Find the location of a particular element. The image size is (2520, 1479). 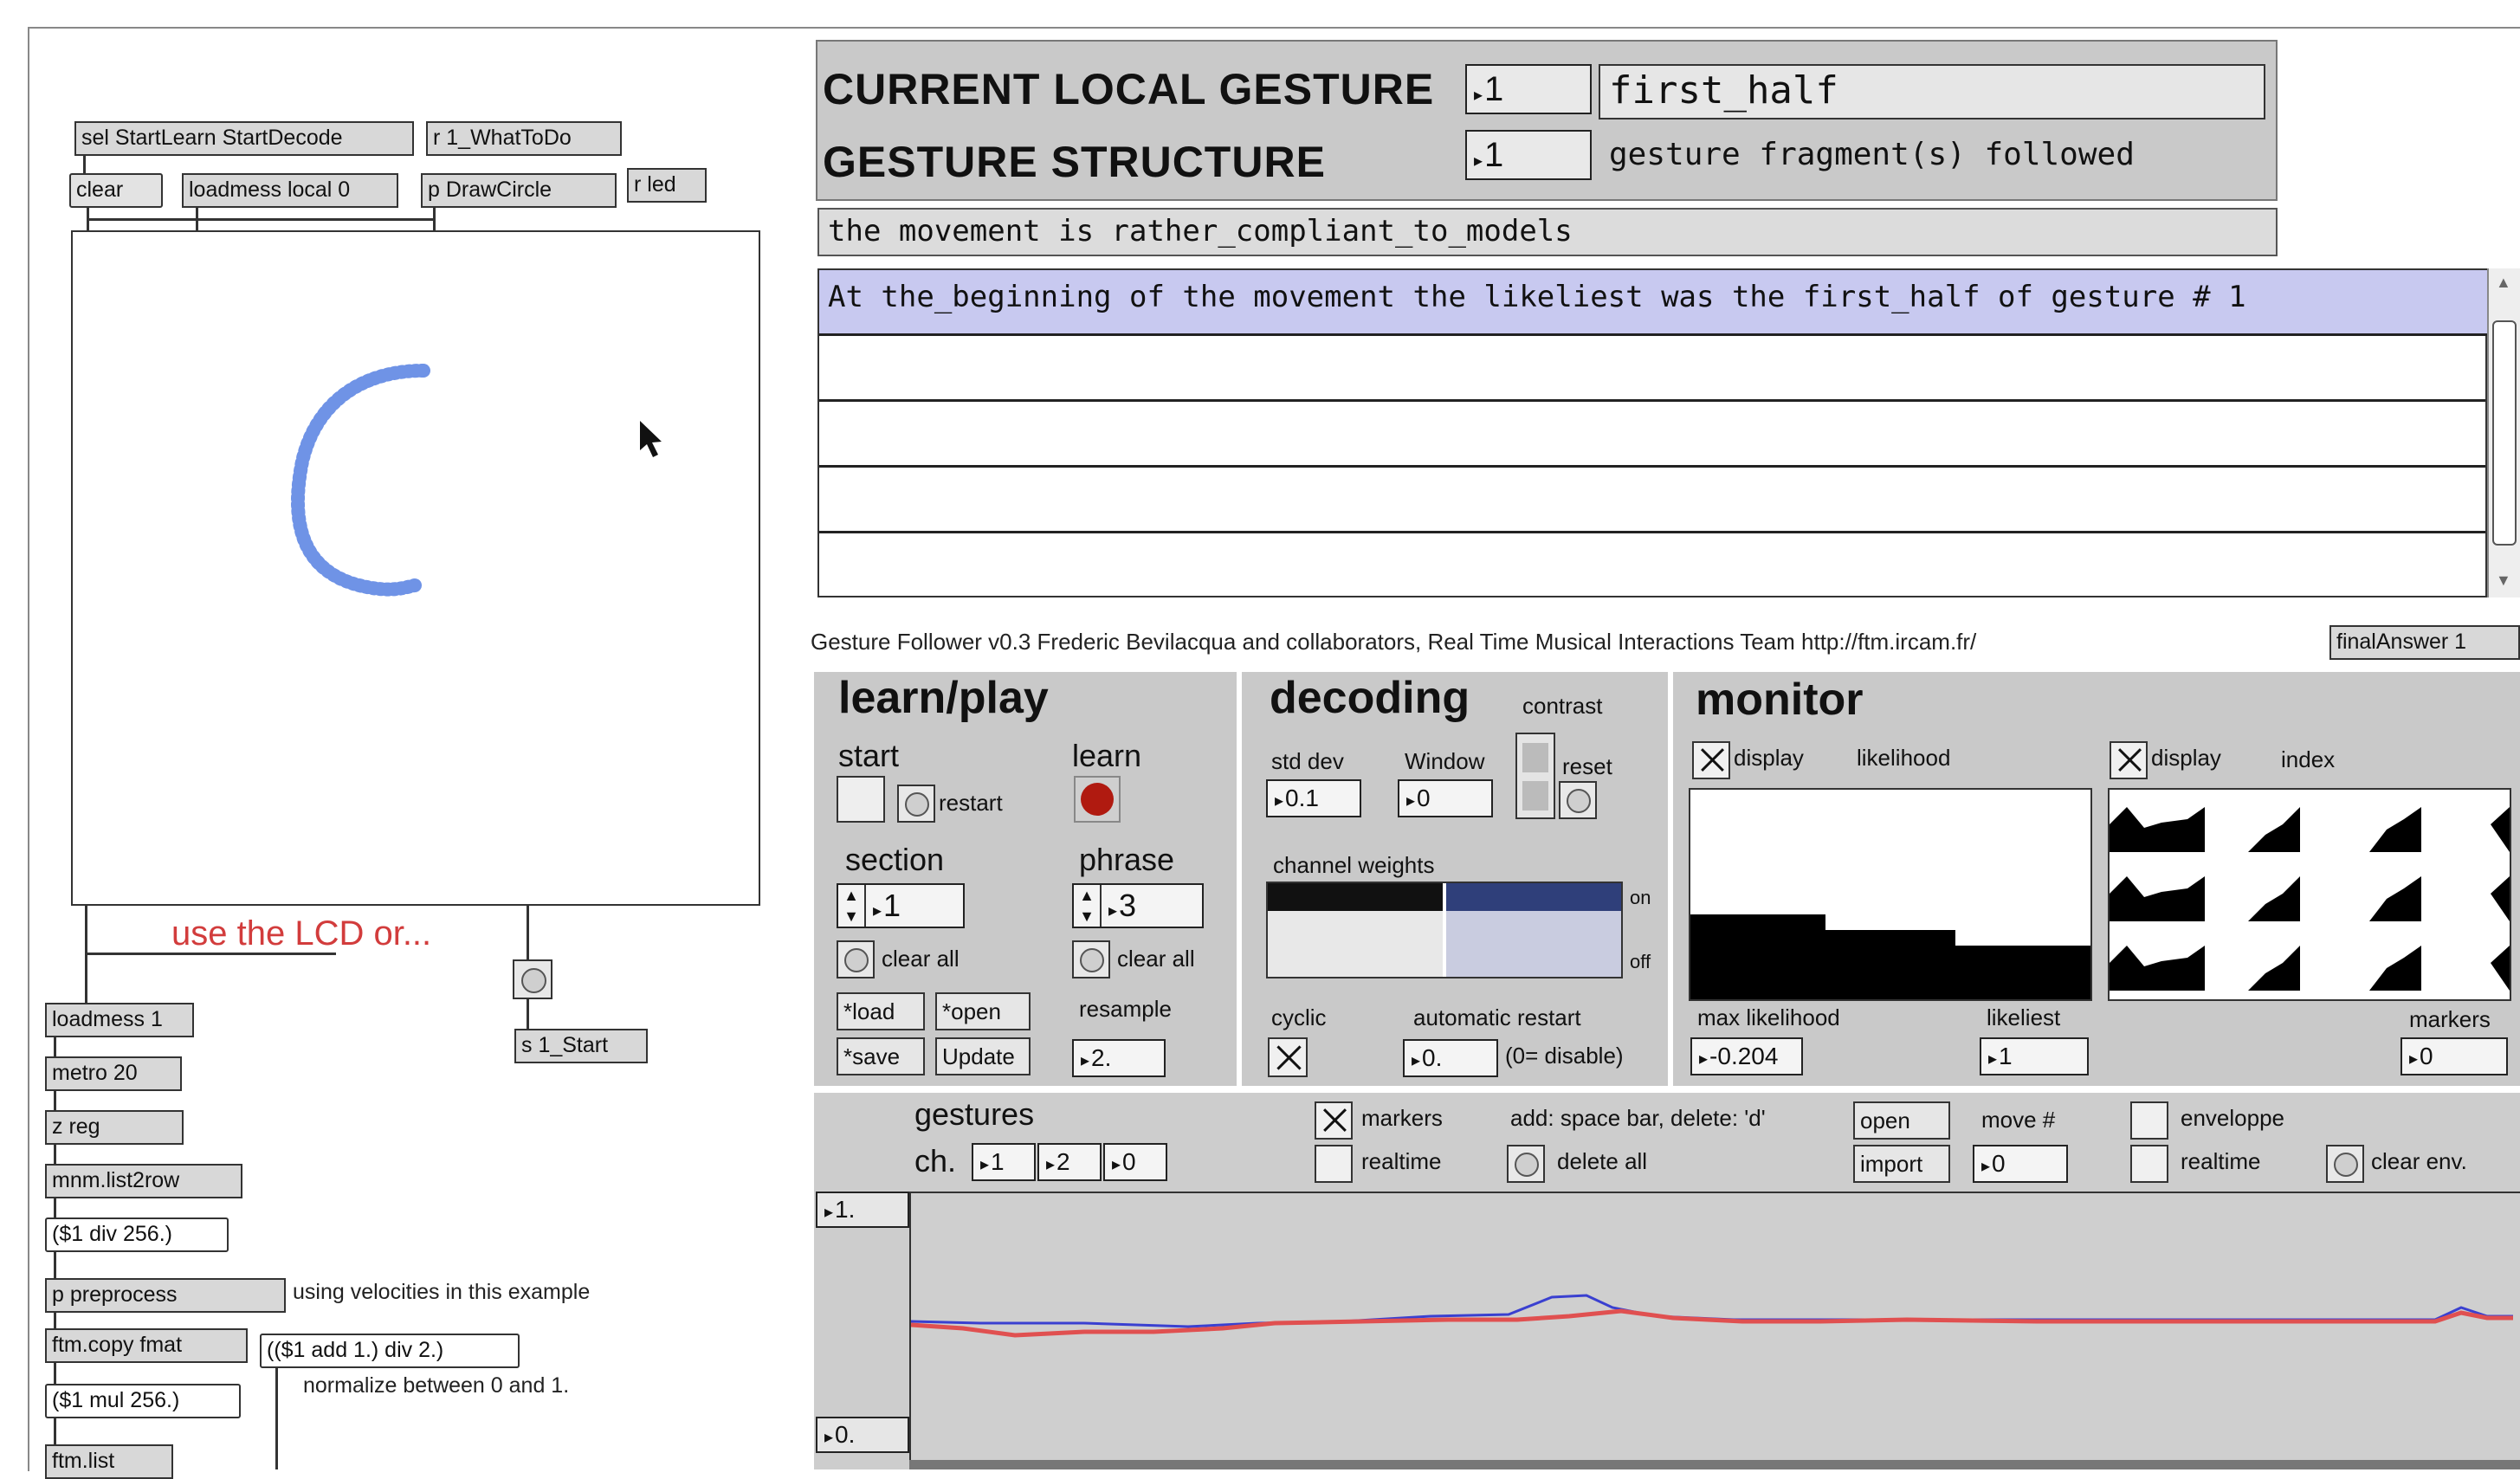

y-min-number: 0. is located at coordinates (862, 1435).